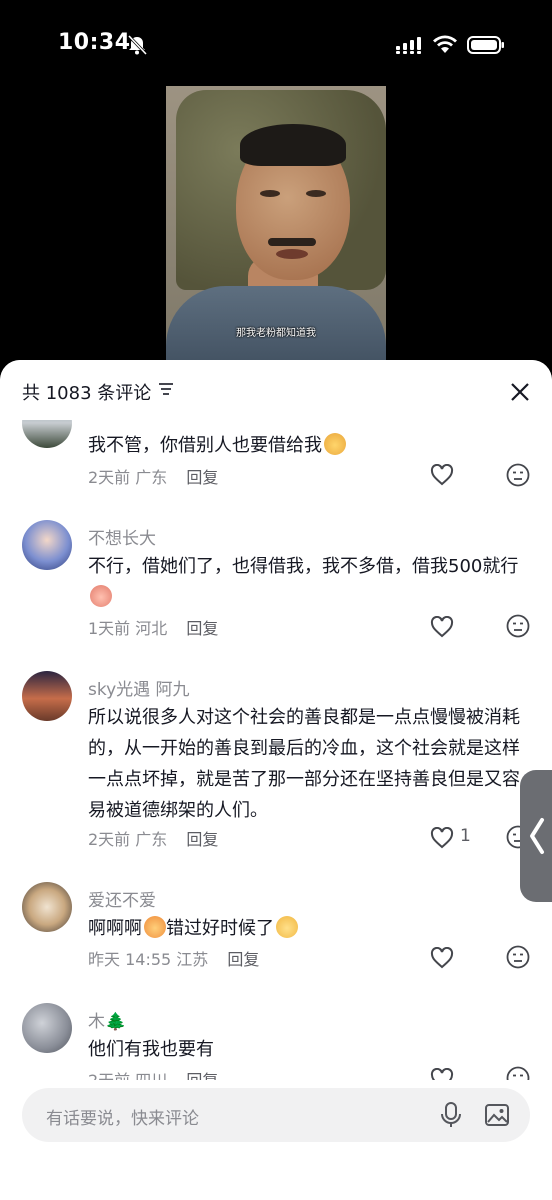 This screenshot has height=1200, width=552. What do you see at coordinates (276, 1115) in the screenshot?
I see `comment-input: 有话要说，快来评论` at bounding box center [276, 1115].